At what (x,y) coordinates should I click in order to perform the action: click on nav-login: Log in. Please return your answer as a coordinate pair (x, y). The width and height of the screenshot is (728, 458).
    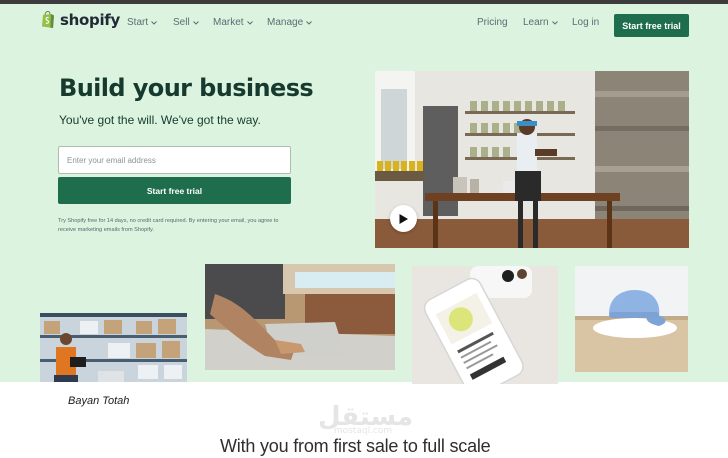
    Looking at the image, I should click on (585, 22).